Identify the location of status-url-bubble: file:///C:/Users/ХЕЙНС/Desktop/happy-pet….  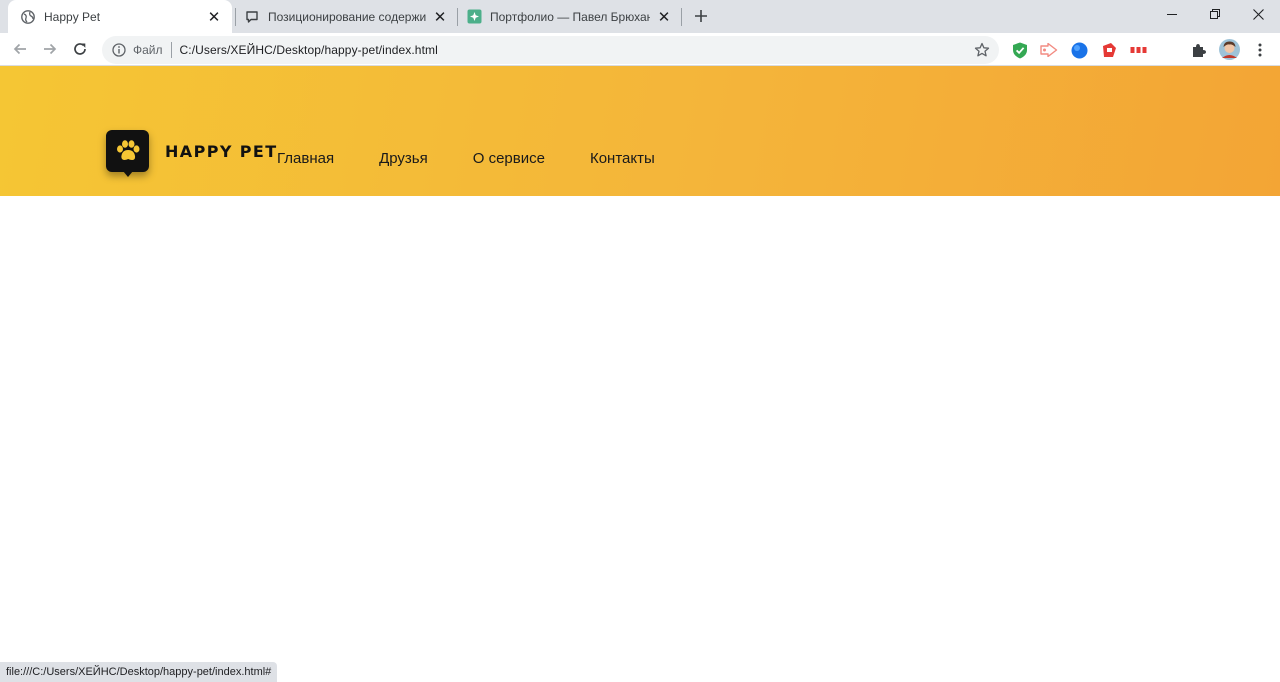
(139, 672).